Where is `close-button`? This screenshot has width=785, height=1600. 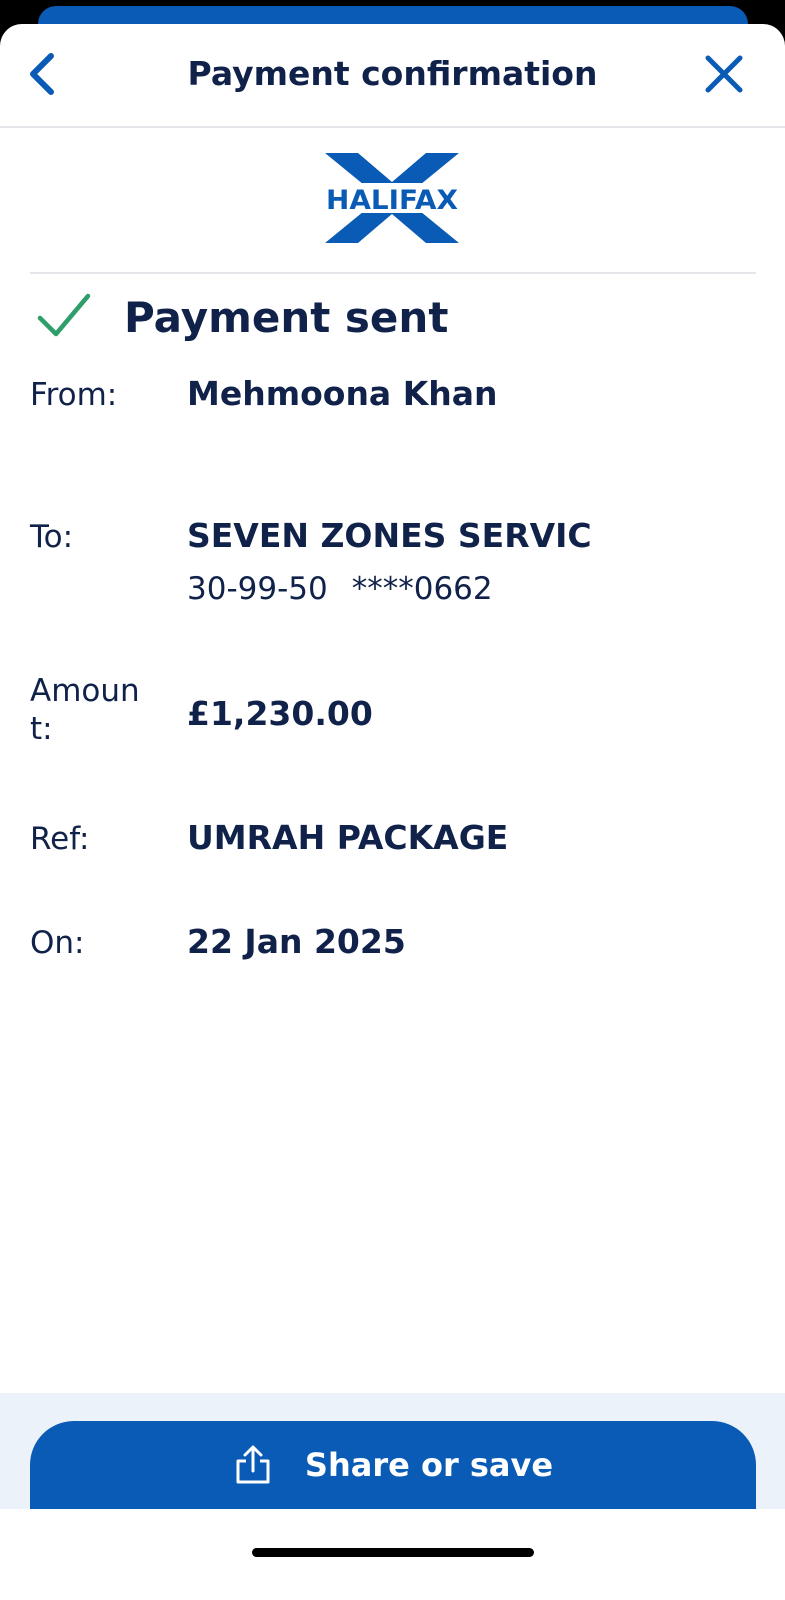 close-button is located at coordinates (724, 74).